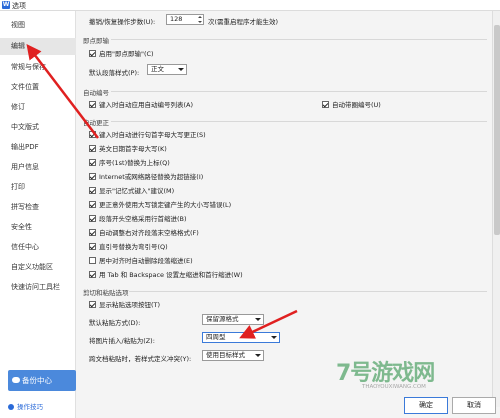 This screenshot has height=418, width=500. Describe the element at coordinates (241, 337) in the screenshot. I see `image-insert-select: 四周型` at that location.